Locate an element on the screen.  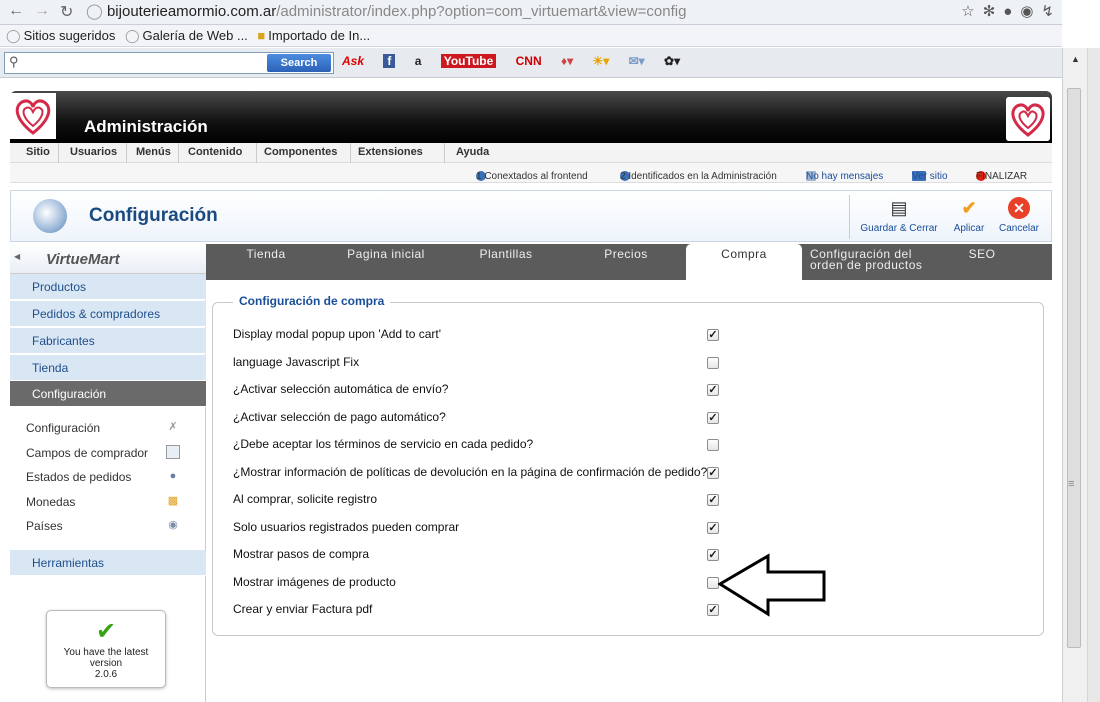
menu-contenido: Contenido is located at coordinates (215, 152).